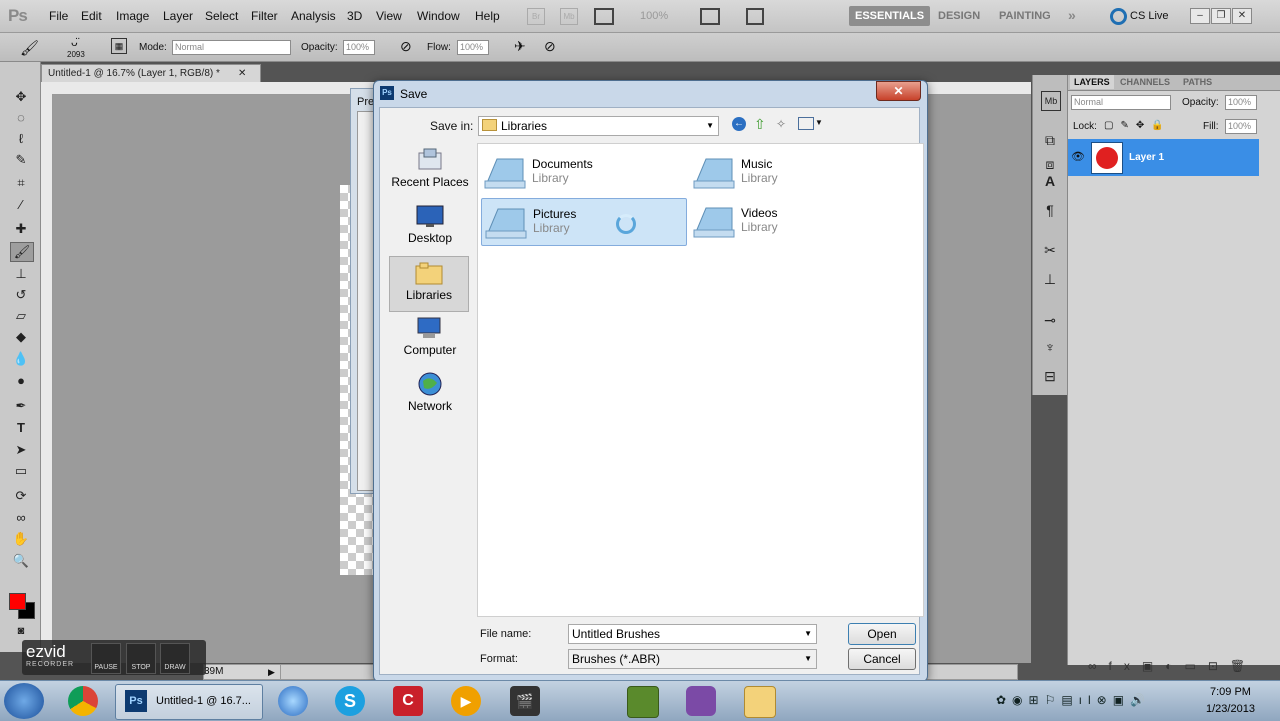  Describe the element at coordinates (1050, 347) in the screenshot. I see `masks-panel-icon: ♆` at that location.